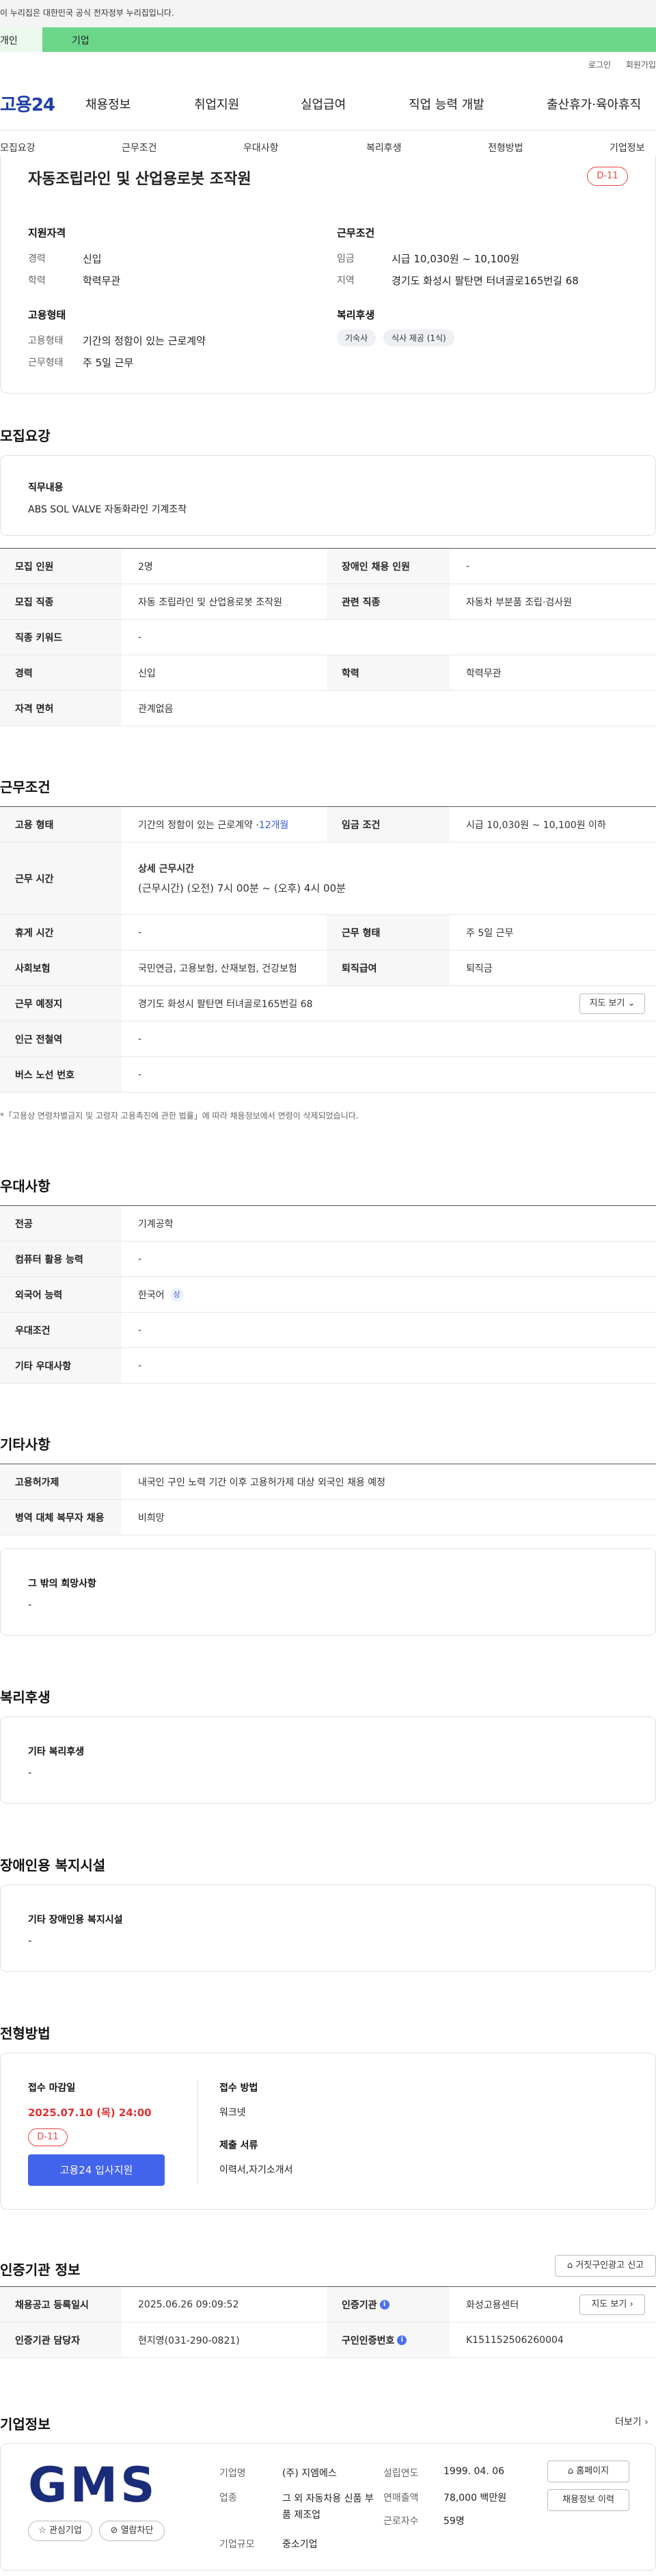 The image size is (656, 2576). Describe the element at coordinates (225, 1004) in the screenshot. I see `table-cell: 경기도 화성시 팔탄면 터녀골로165번길 68` at that location.